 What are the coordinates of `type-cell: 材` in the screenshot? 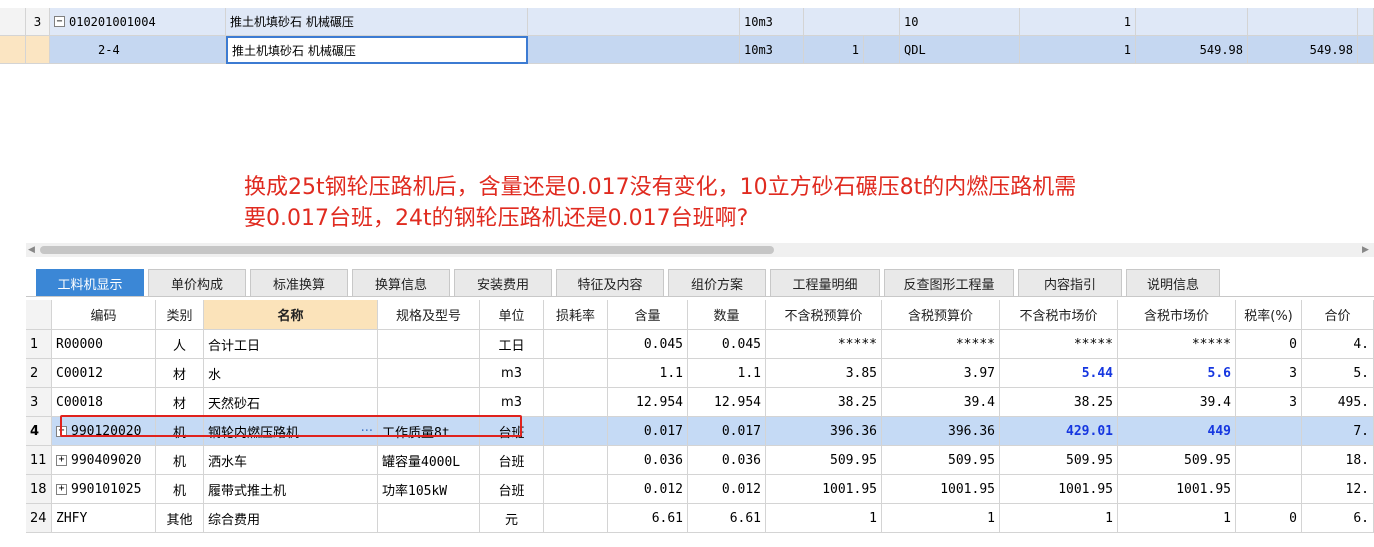 It's located at (180, 402).